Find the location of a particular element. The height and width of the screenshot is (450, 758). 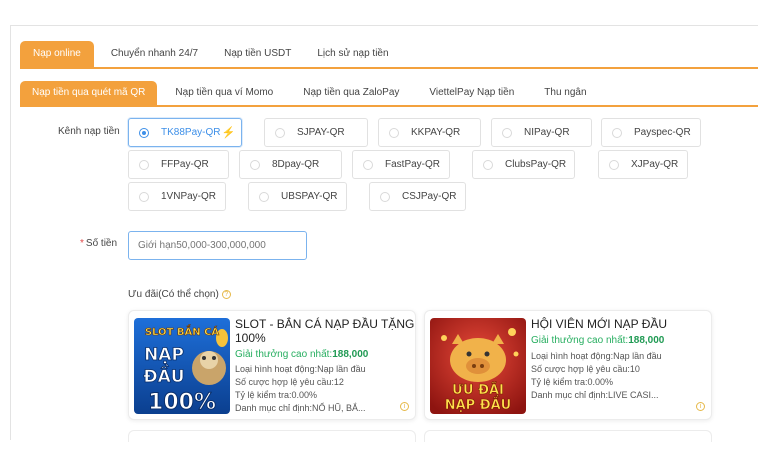

channel-option-nipay: NIPay-QR is located at coordinates (541, 132).